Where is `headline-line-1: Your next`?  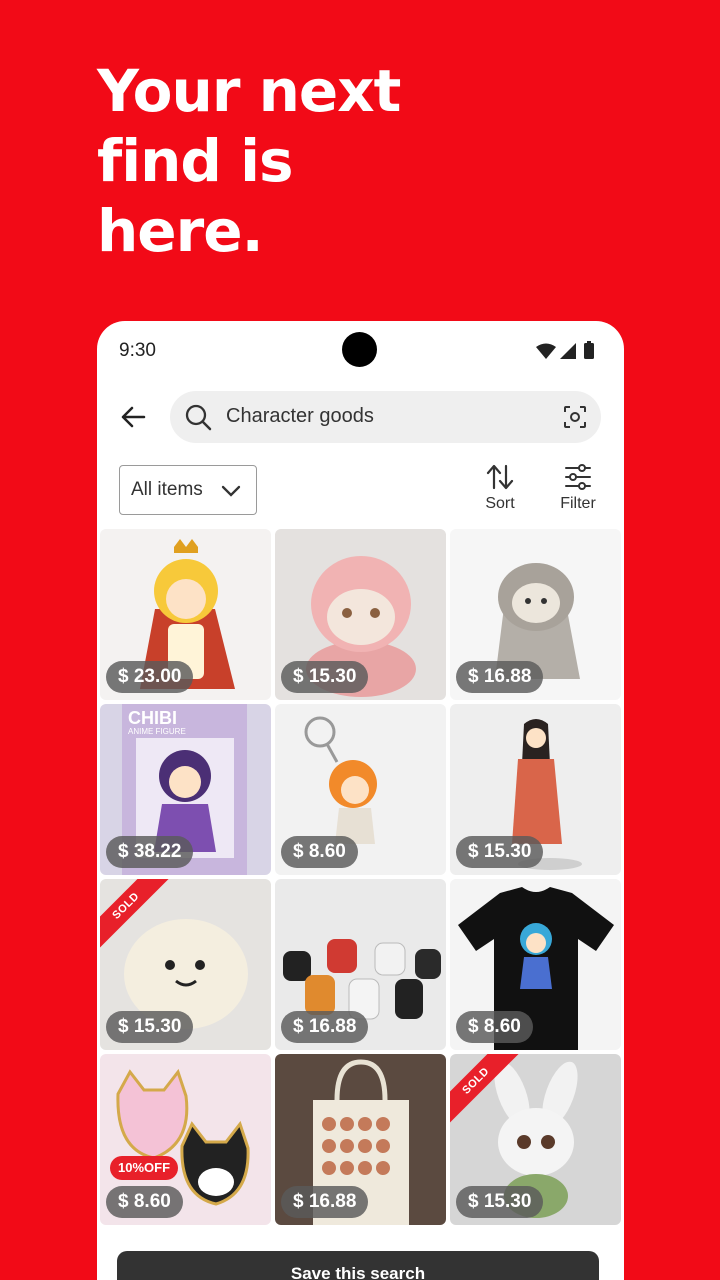
headline-line-1: Your next is located at coordinates (249, 91).